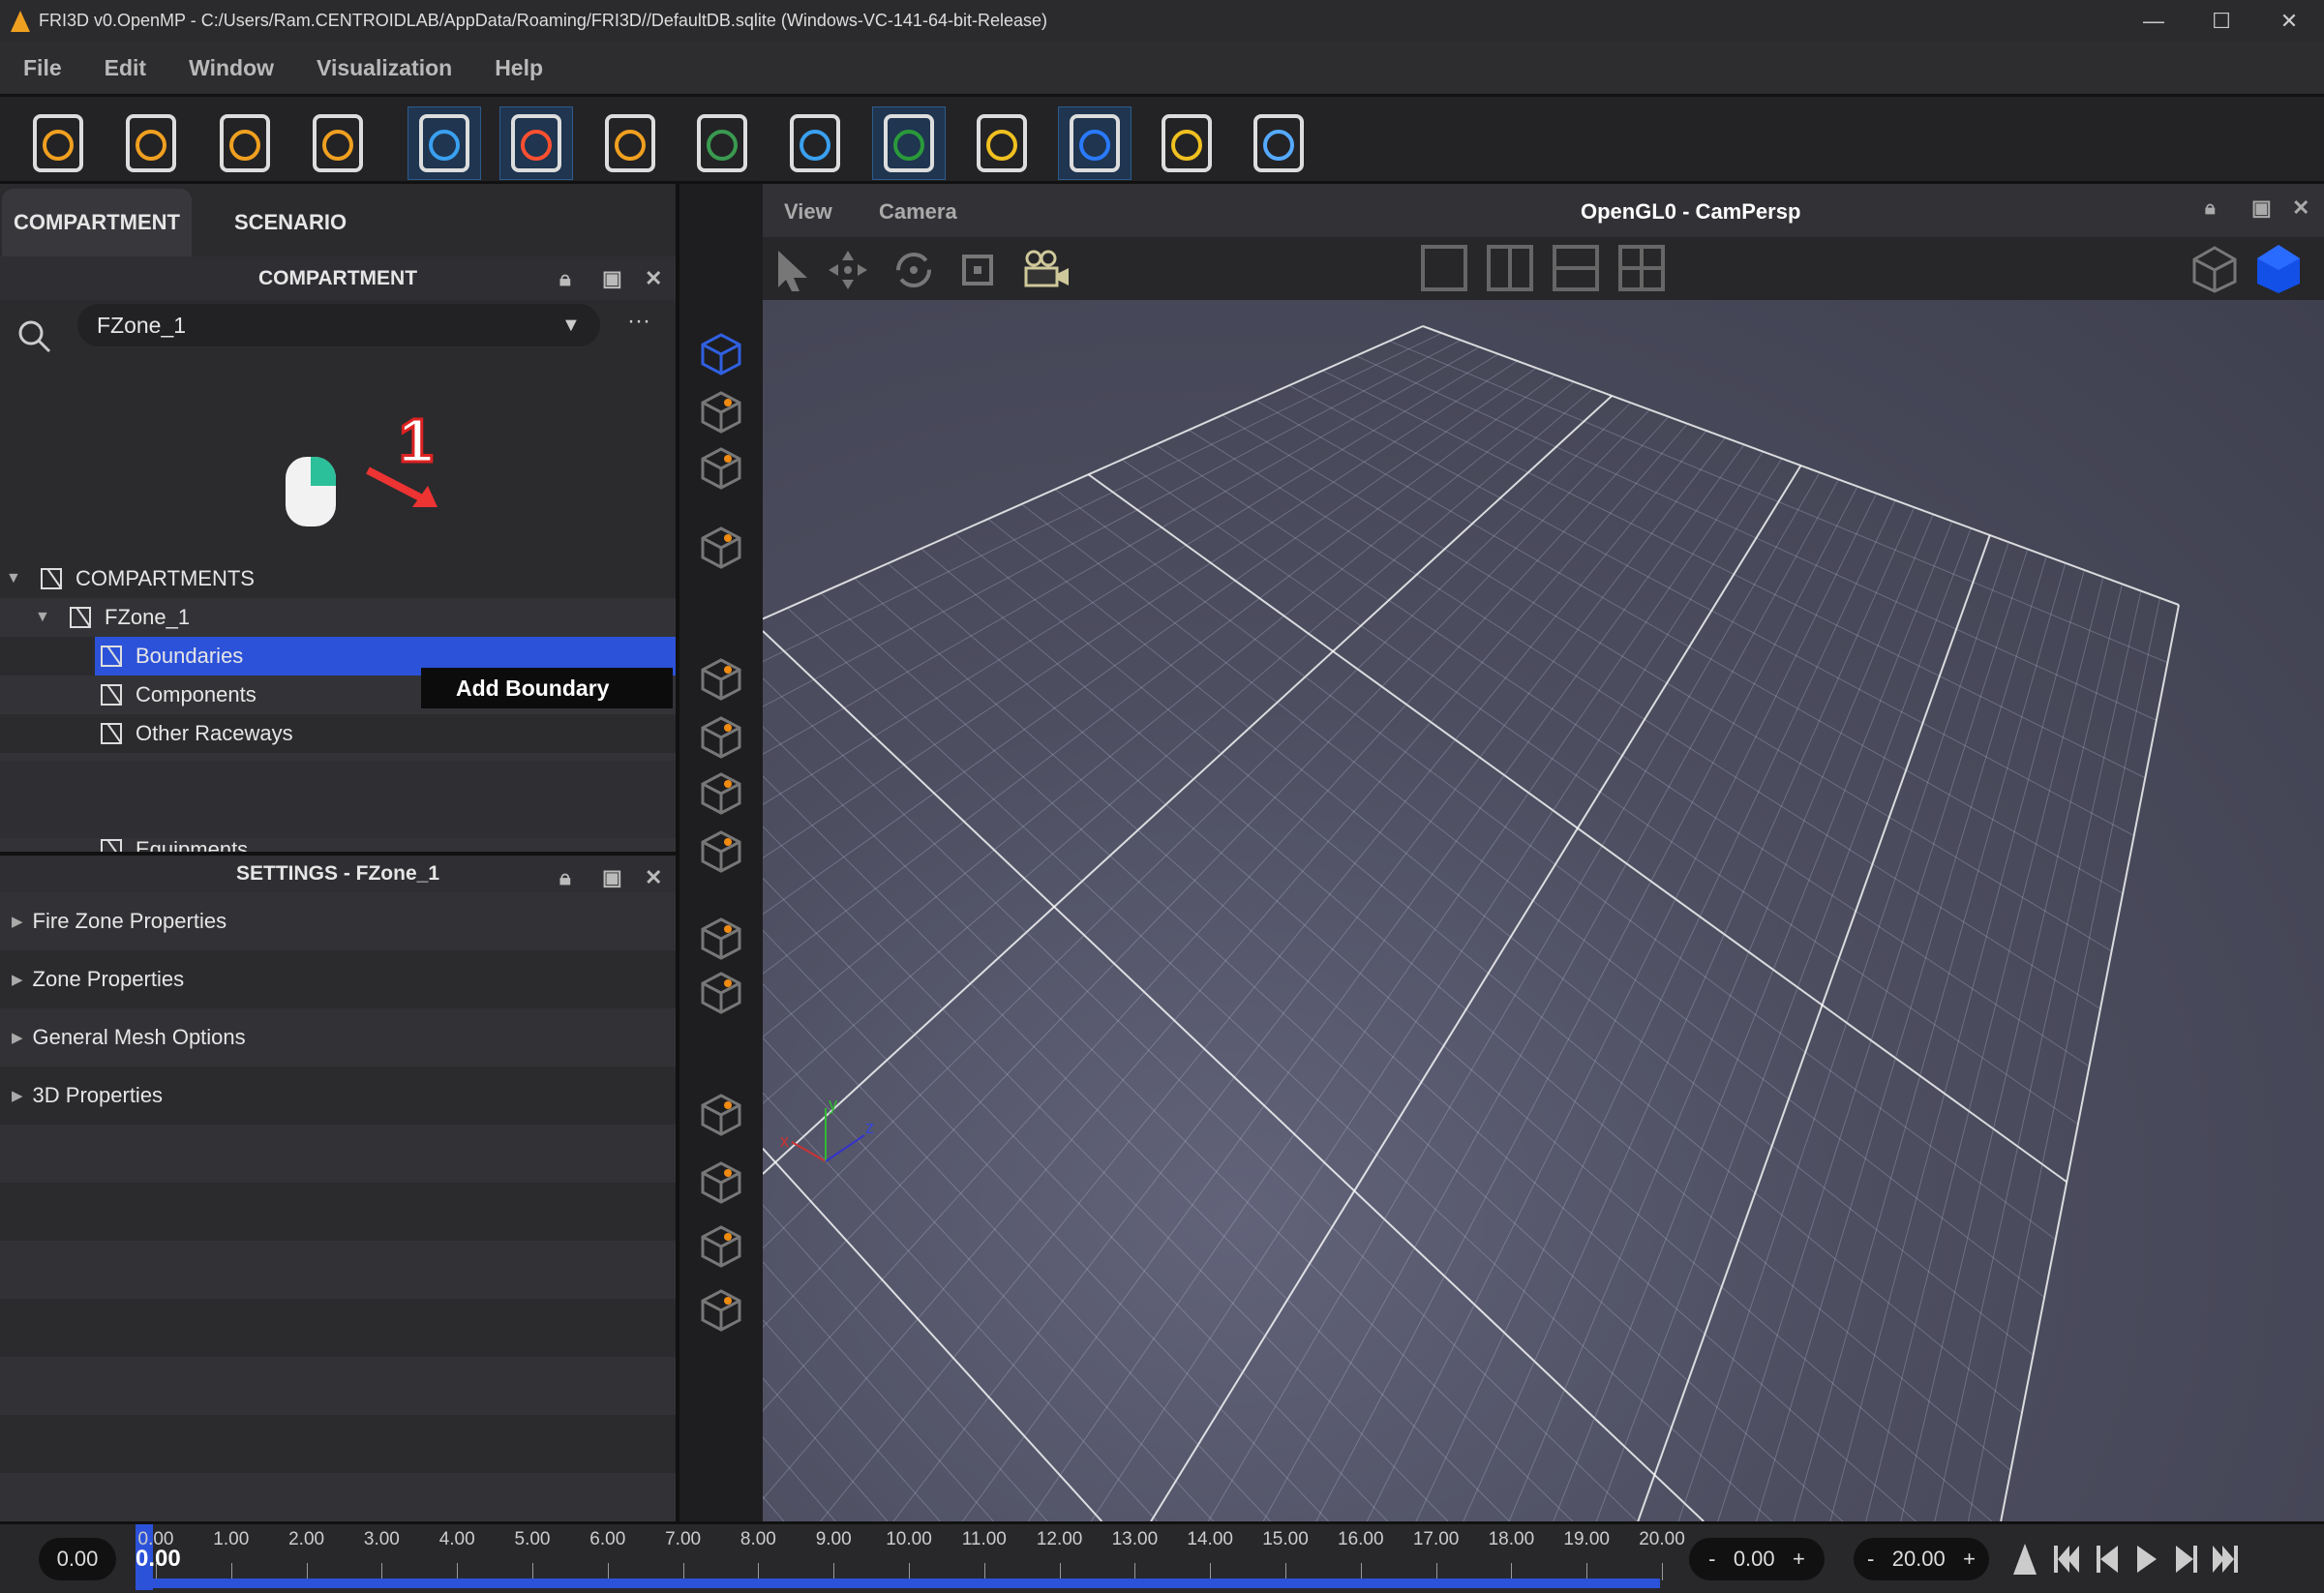  I want to click on settings-section-label: Fire Zone Properties, so click(129, 921).